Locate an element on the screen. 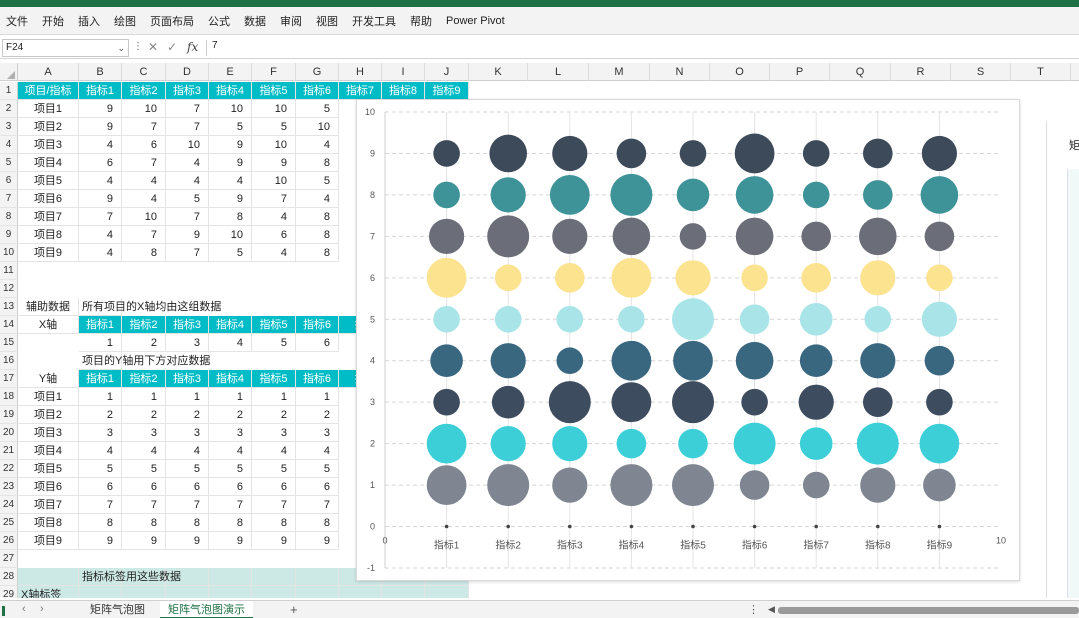  chevron-right-icon: › is located at coordinates (42, 609).